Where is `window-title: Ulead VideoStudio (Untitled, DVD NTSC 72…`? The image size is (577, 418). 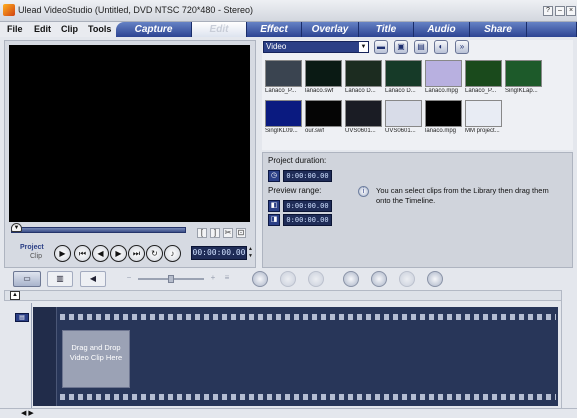
window-title: Ulead VideoStudio (Untitled, DVD NTSC 72… is located at coordinates (135, 10).